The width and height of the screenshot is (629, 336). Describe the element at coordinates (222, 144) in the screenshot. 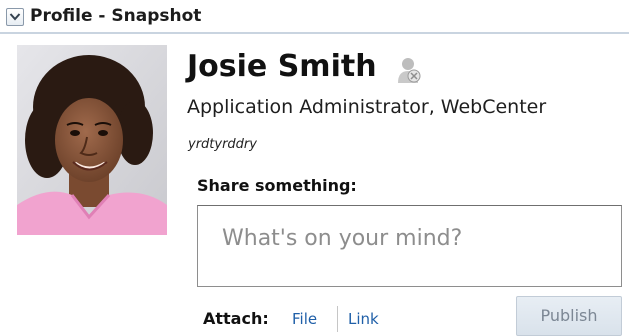

I see `profile-status-message: yrdtyrddry` at that location.